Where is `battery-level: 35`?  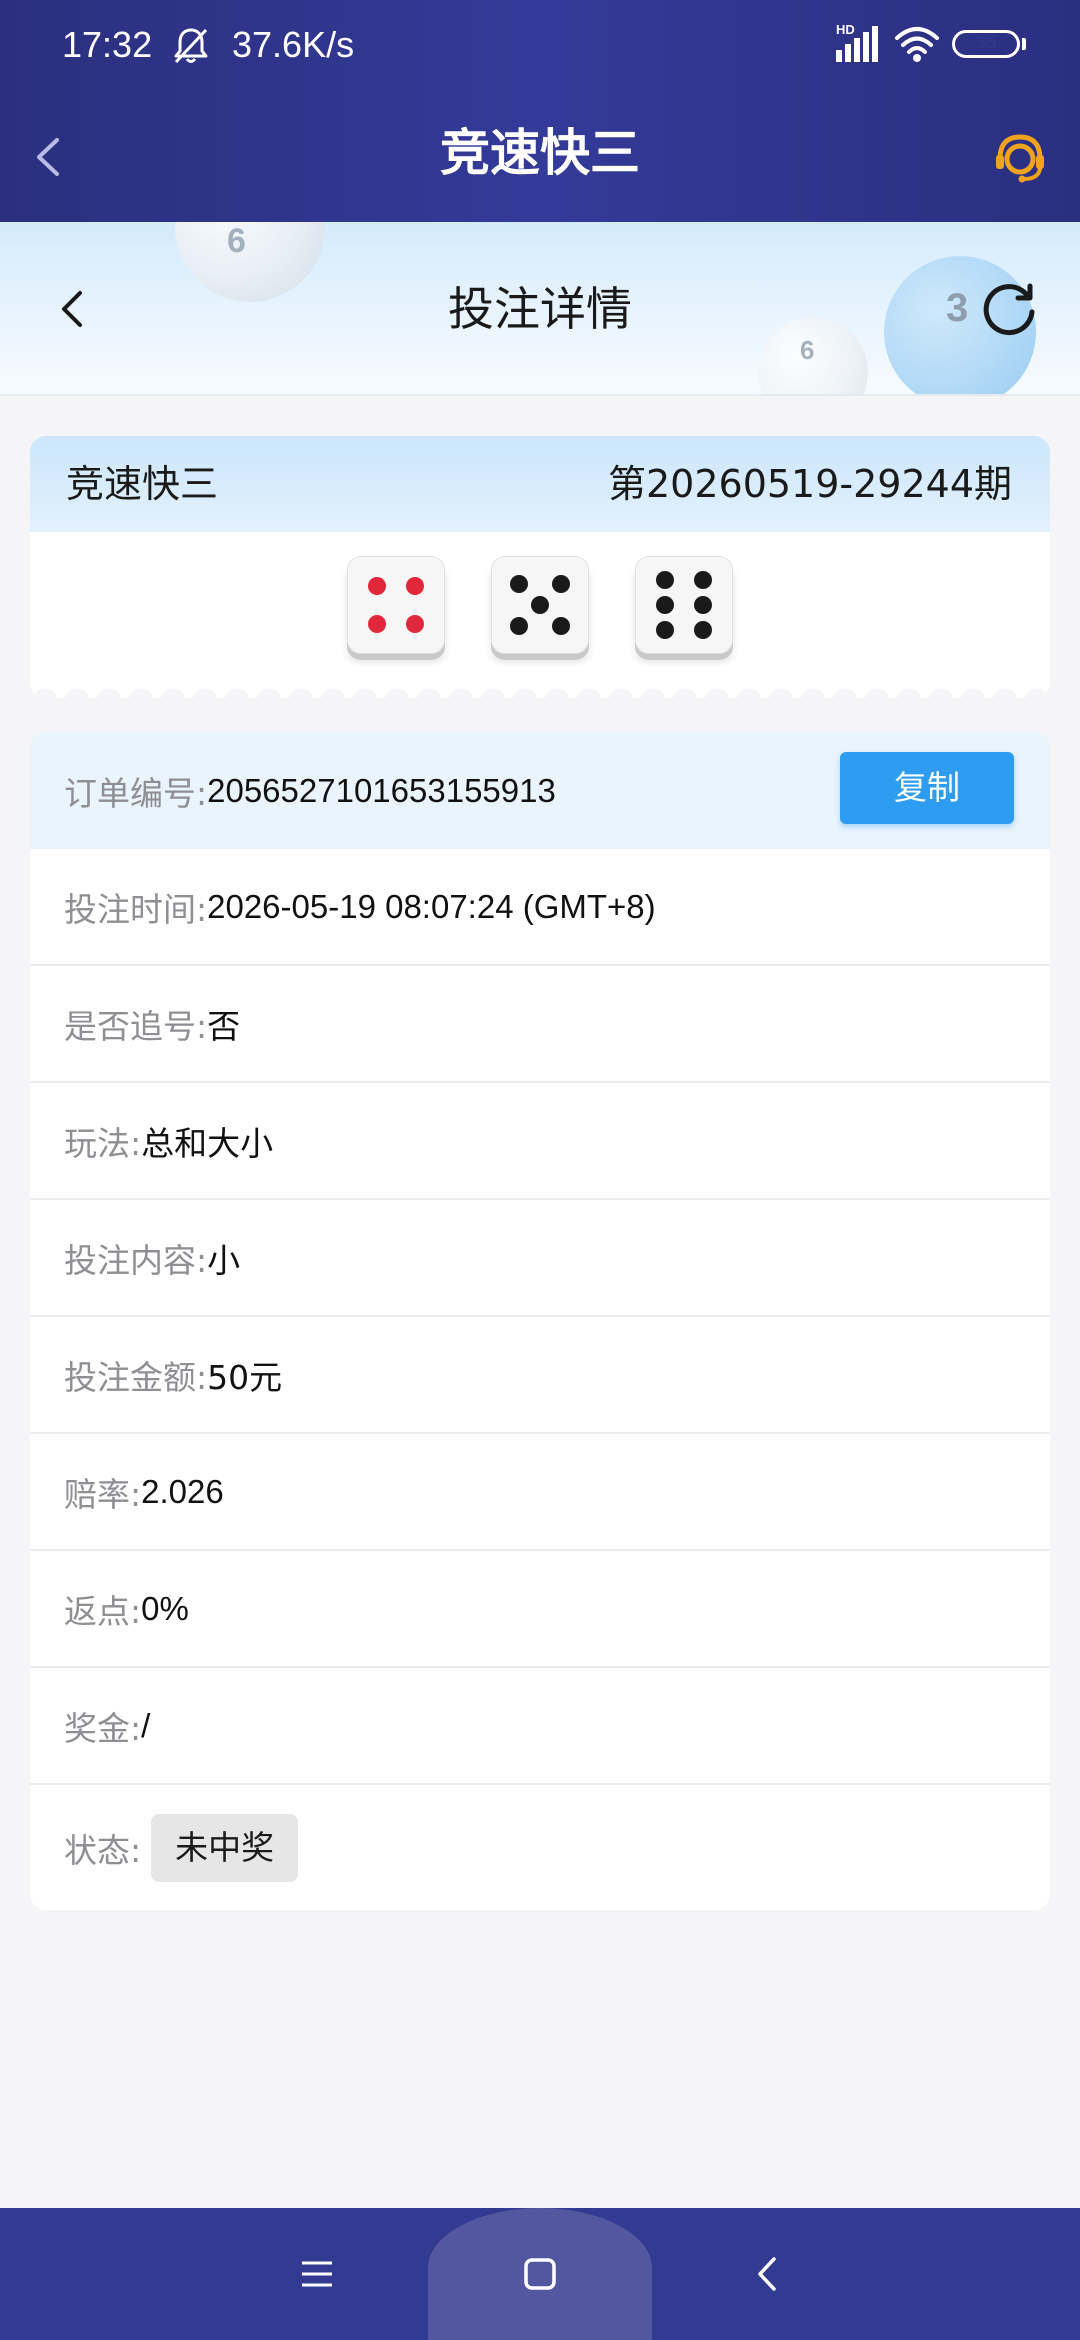 battery-level: 35 is located at coordinates (986, 43).